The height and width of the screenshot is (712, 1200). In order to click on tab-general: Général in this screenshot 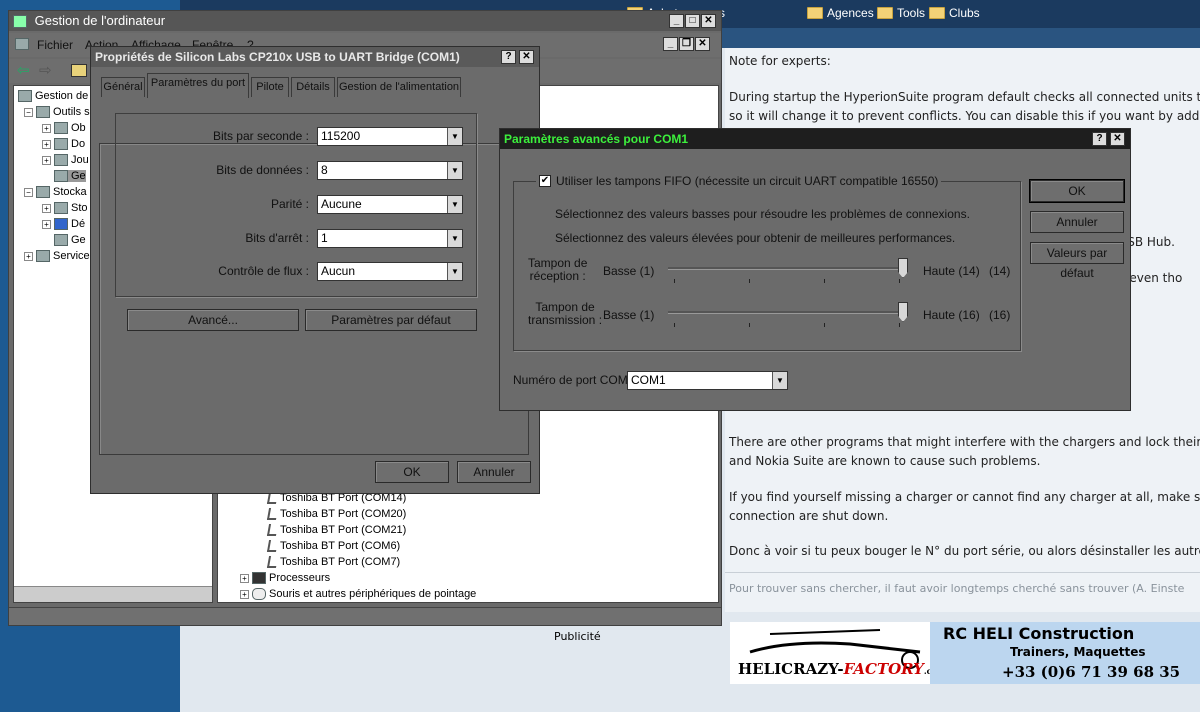, I will do `click(123, 87)`.